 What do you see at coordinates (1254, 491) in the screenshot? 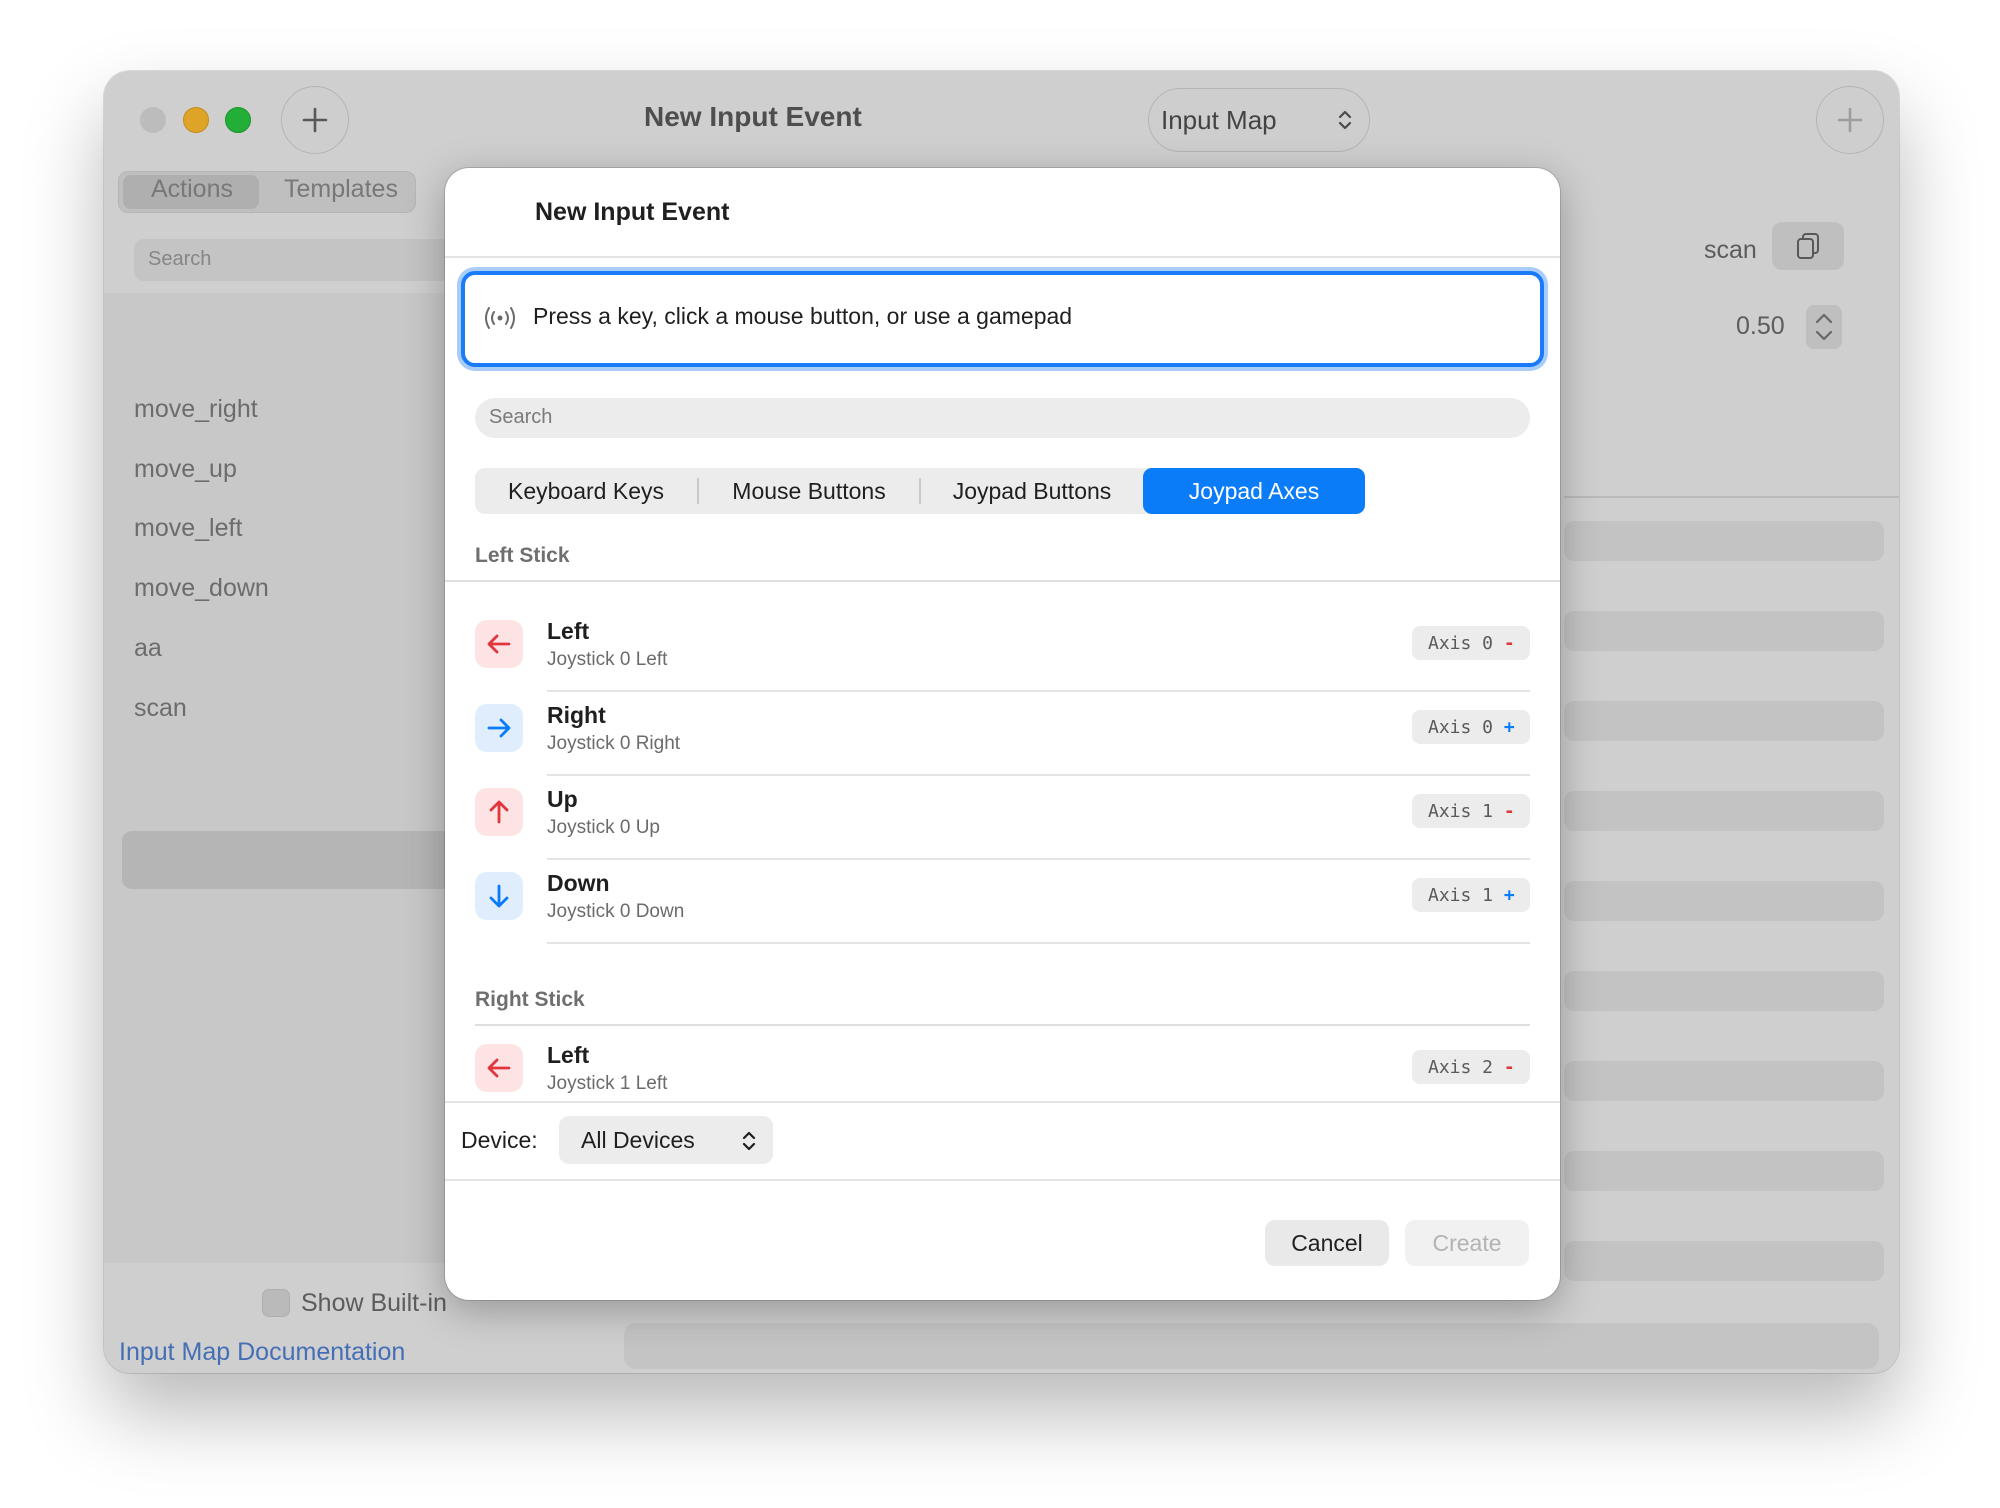
I see `tab-joypad-axes: Joypad Axes` at bounding box center [1254, 491].